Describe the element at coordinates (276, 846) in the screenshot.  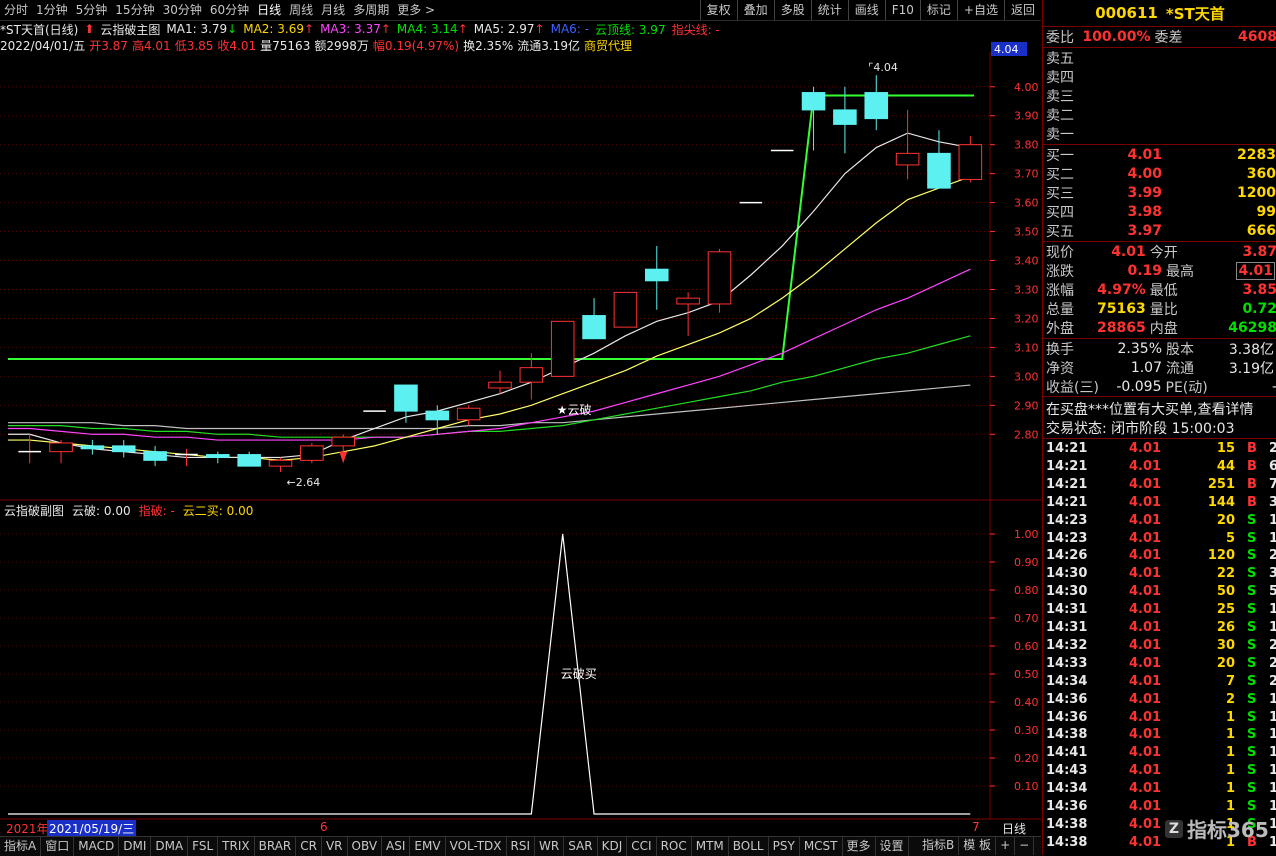
I see `indicator-tab-7: BRAR` at that location.